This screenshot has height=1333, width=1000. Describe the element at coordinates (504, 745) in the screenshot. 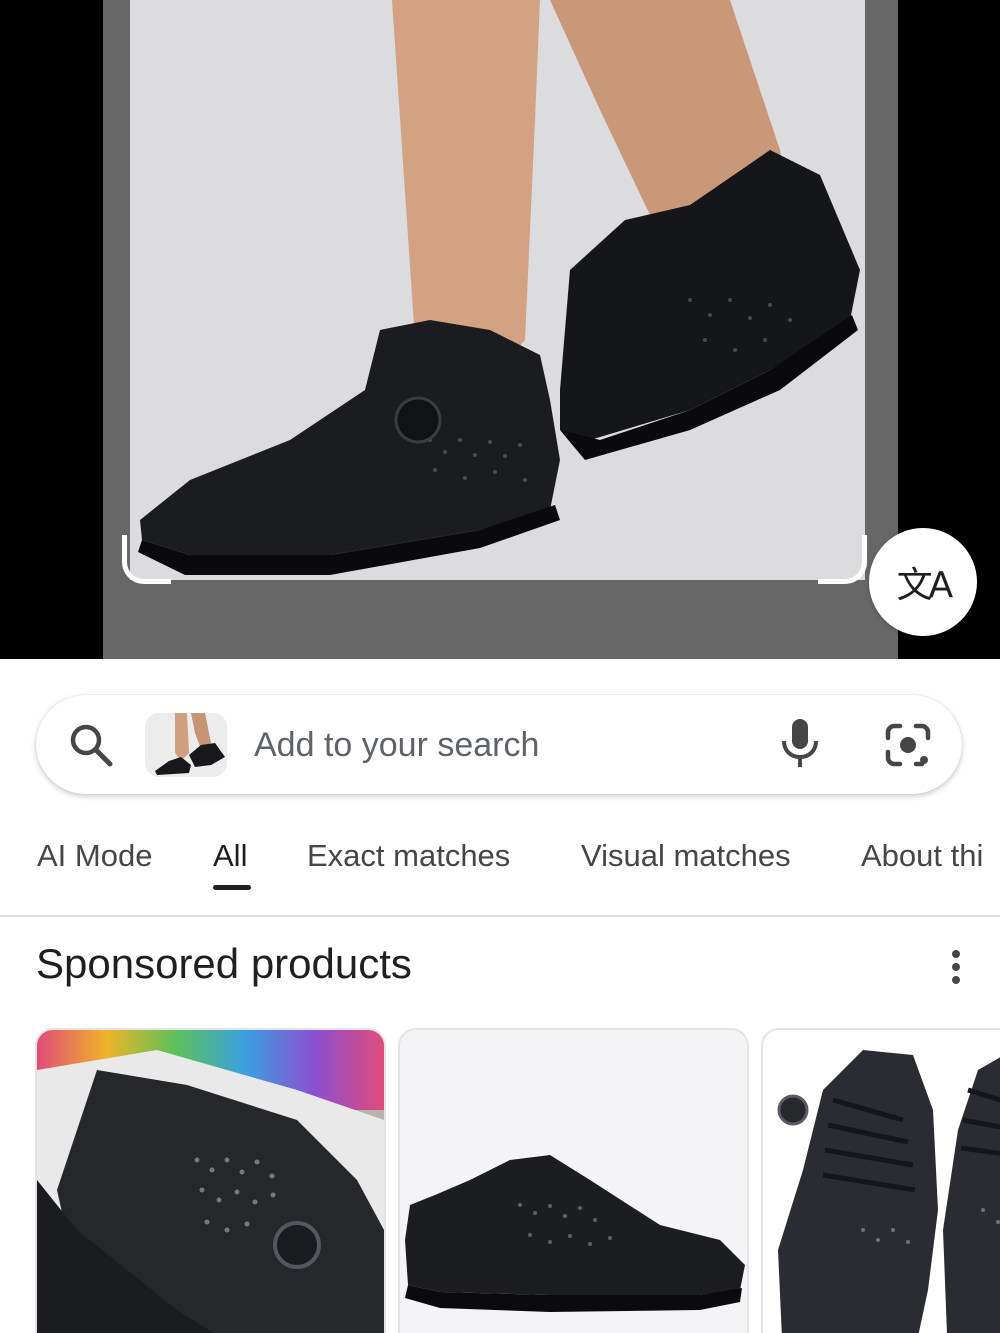

I see `search-input` at that location.